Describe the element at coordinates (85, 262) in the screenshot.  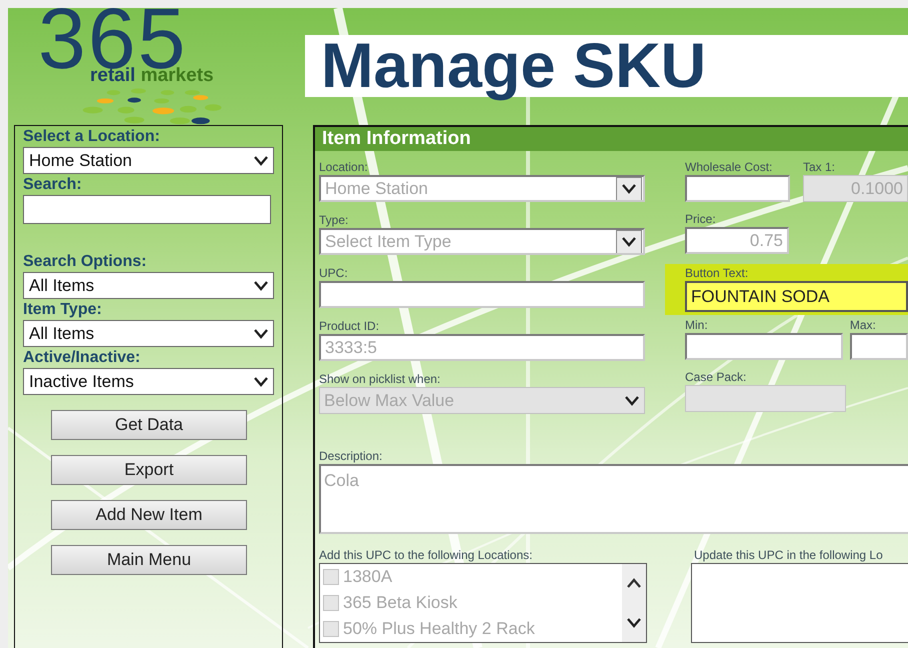
I see `field-label: Search Options:` at that location.